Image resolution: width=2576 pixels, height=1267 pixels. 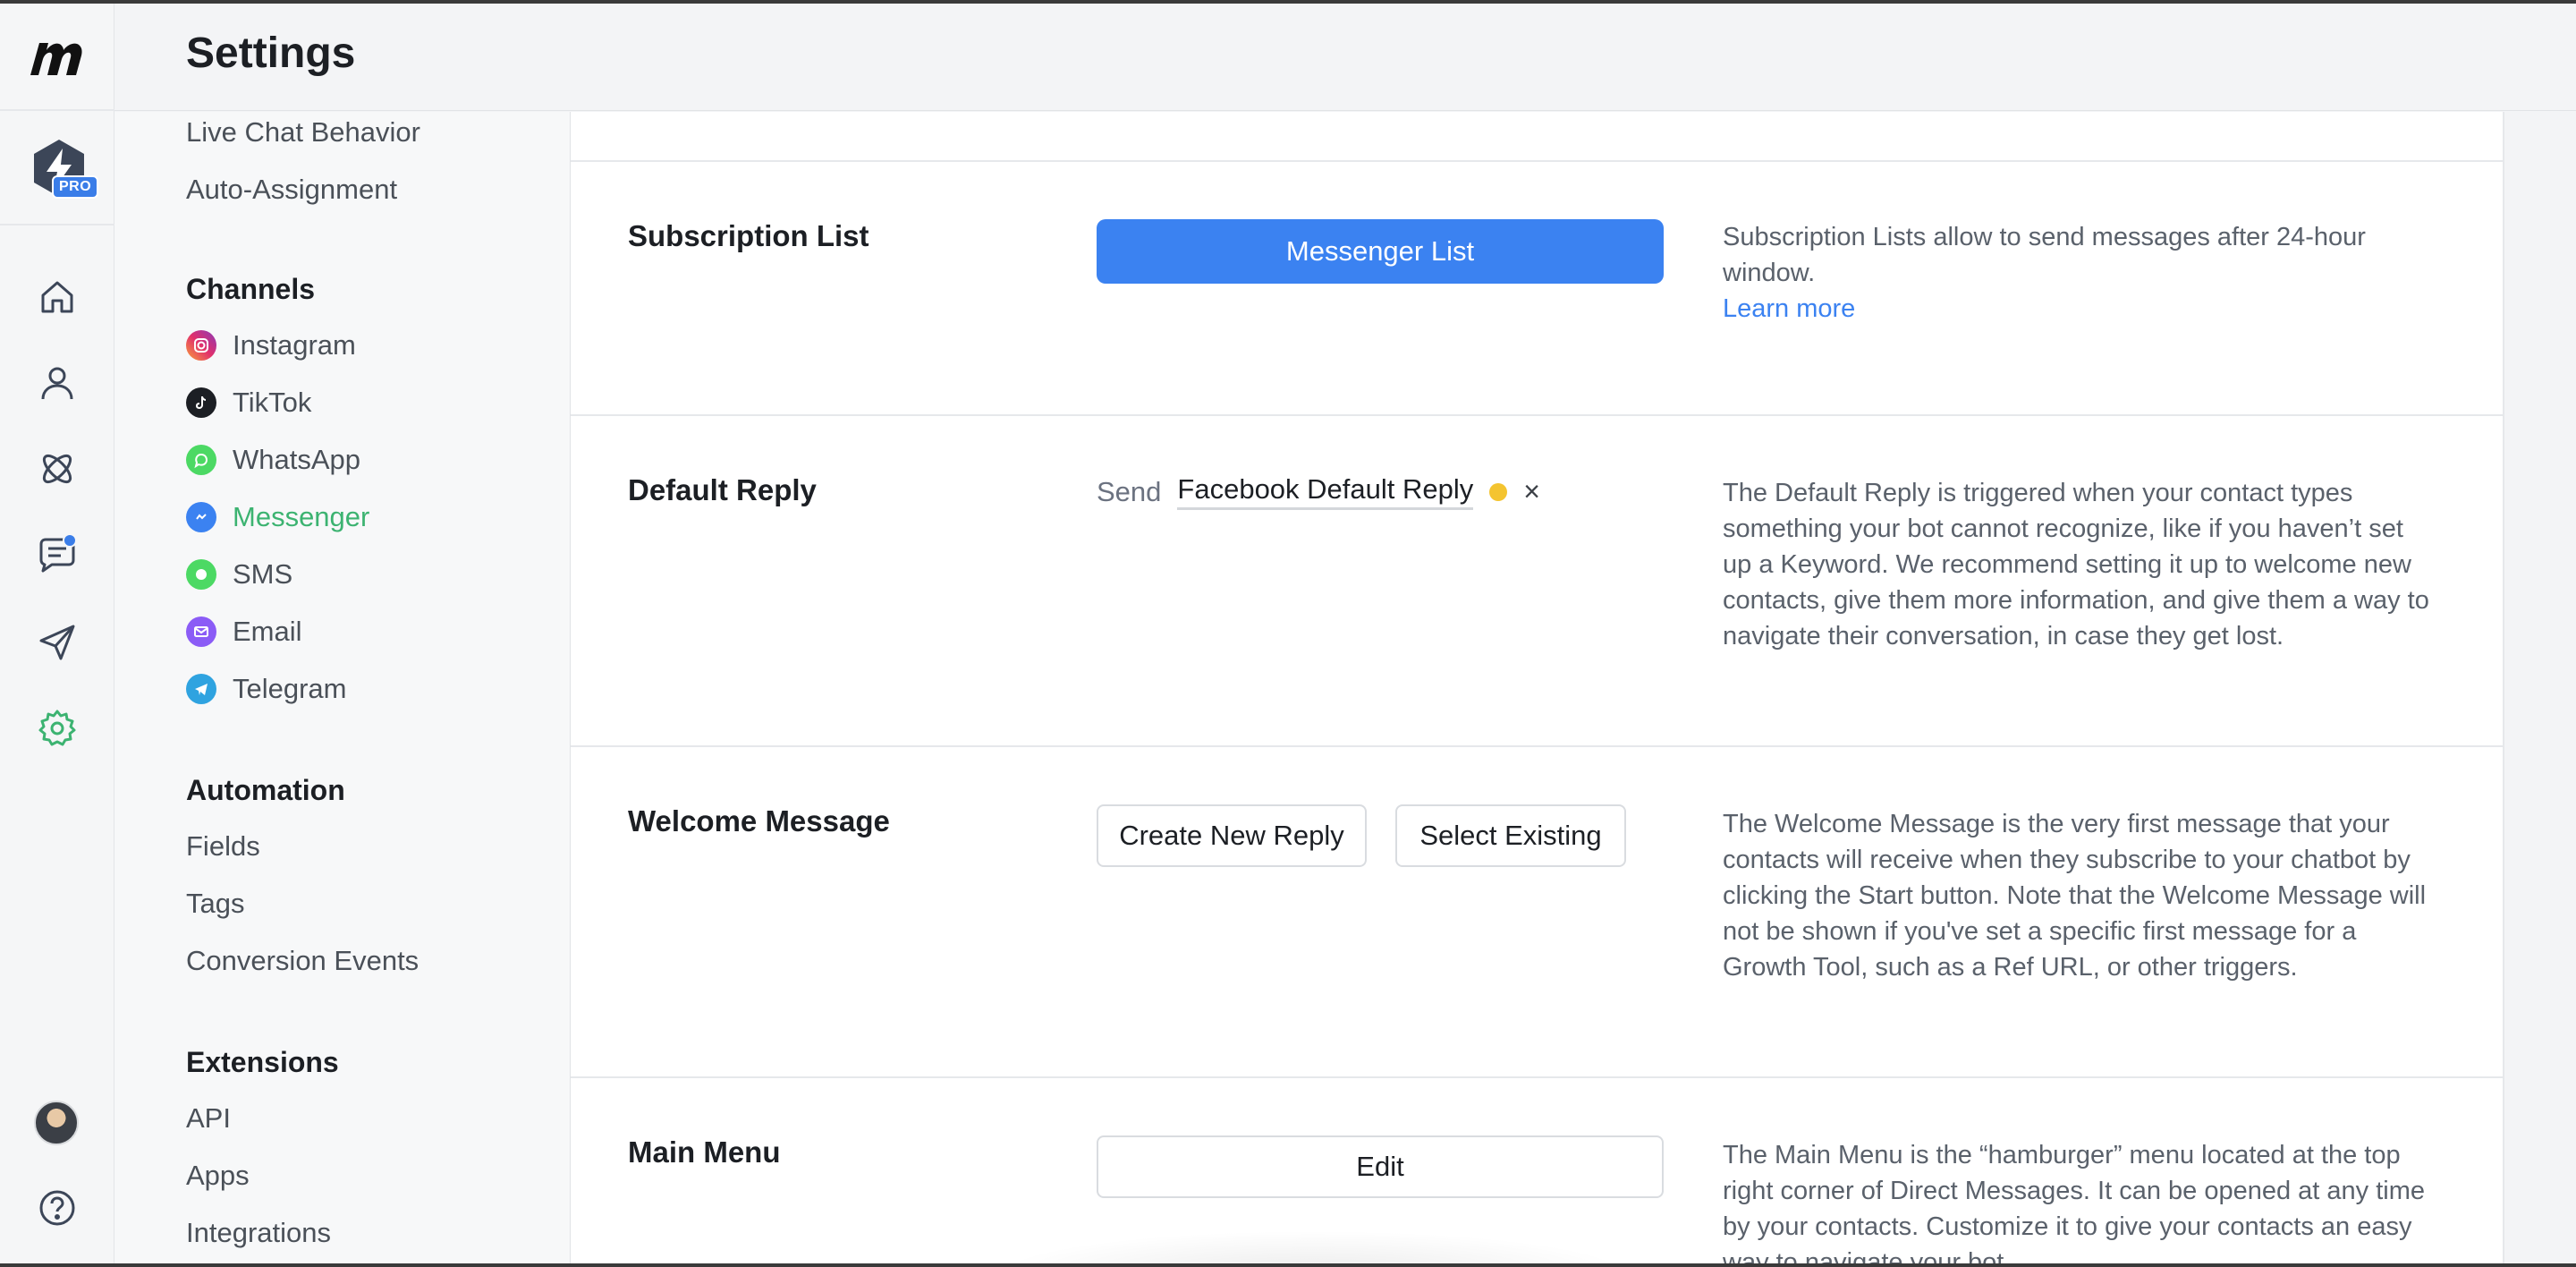 What do you see at coordinates (1232, 836) in the screenshot?
I see `create-new-reply-button: Create New Reply` at bounding box center [1232, 836].